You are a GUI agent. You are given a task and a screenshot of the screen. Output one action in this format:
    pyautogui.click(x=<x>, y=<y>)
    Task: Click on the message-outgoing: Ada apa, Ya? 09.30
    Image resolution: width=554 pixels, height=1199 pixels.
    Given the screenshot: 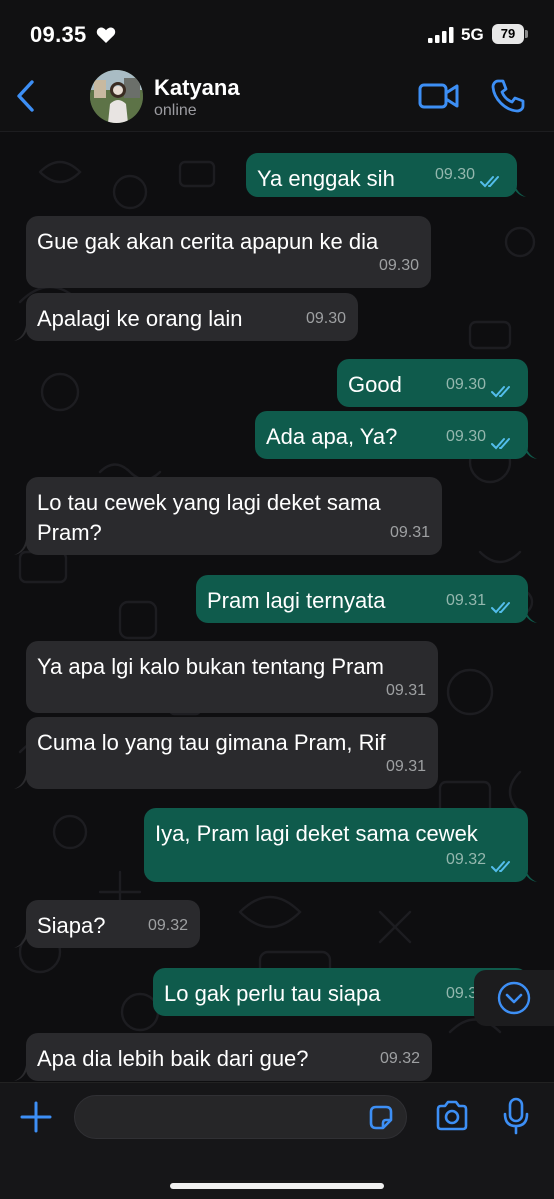 What is the action you would take?
    pyautogui.click(x=391, y=435)
    